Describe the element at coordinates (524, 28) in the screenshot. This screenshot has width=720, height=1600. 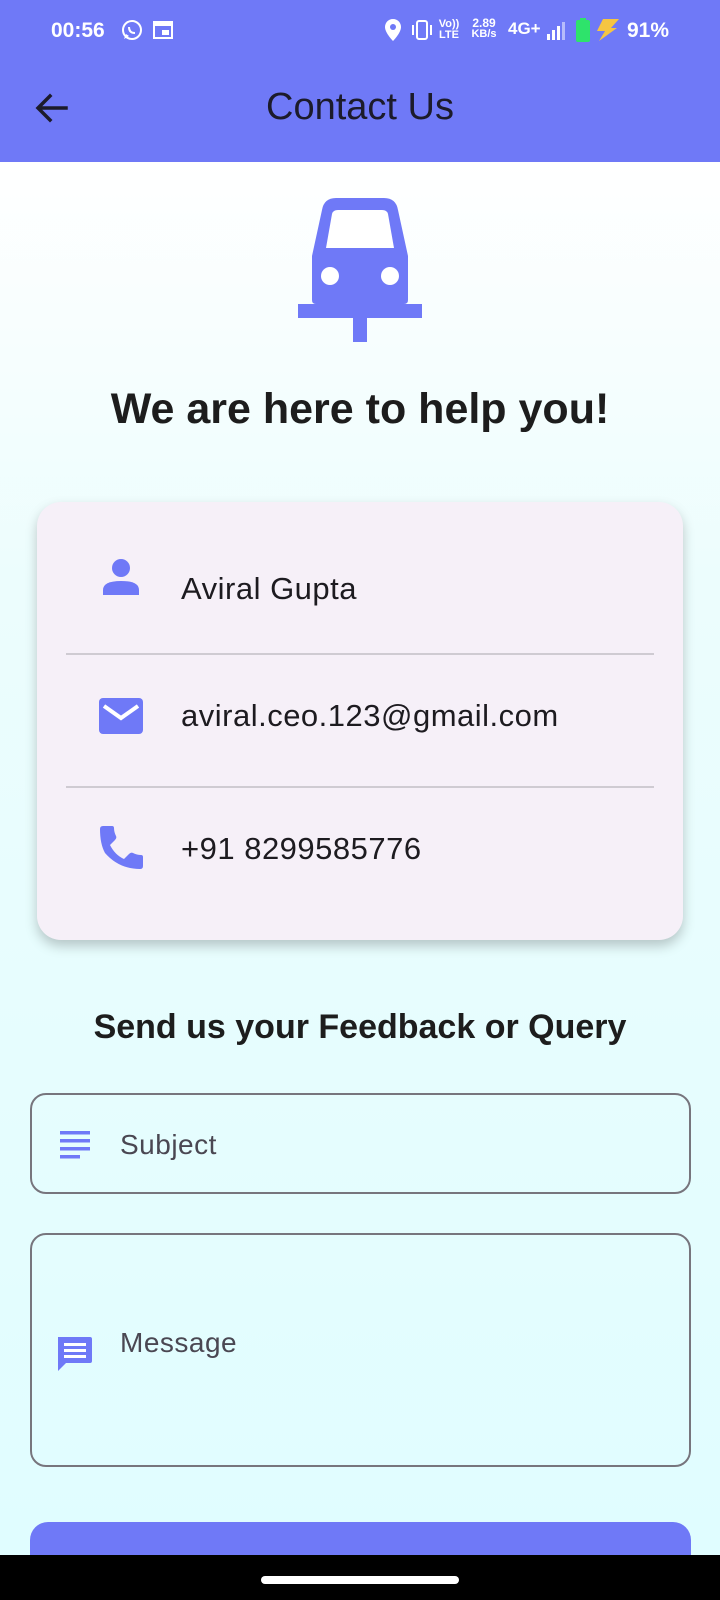
I see `network-type: 4G+` at that location.